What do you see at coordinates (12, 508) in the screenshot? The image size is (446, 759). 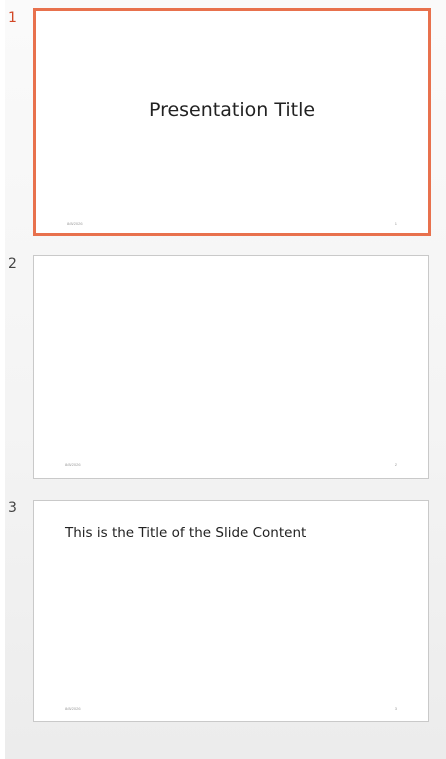 I see `slide-number-3: 3` at bounding box center [12, 508].